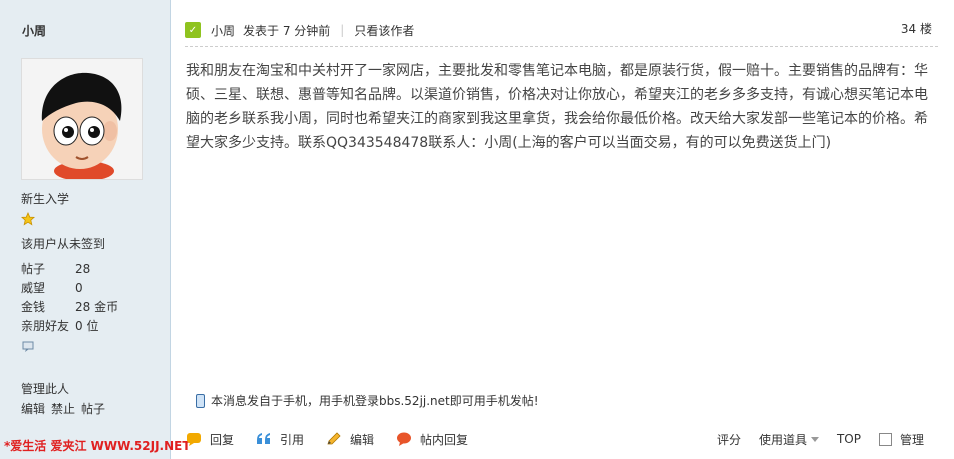 This screenshot has width=954, height=459. What do you see at coordinates (287, 30) in the screenshot?
I see `post-time: 发表于 7 分钟前` at bounding box center [287, 30].